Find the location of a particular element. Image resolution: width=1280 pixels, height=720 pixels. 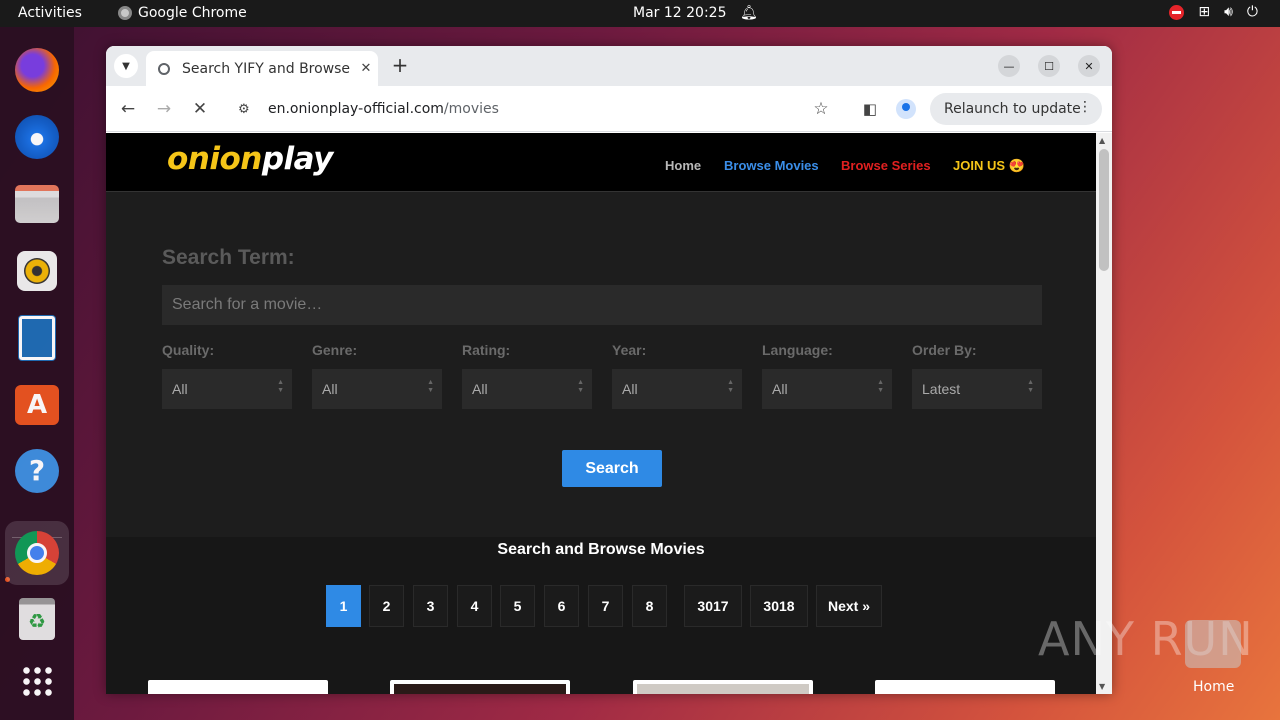

scroll-down-icon: ▼ is located at coordinates (1102, 686).